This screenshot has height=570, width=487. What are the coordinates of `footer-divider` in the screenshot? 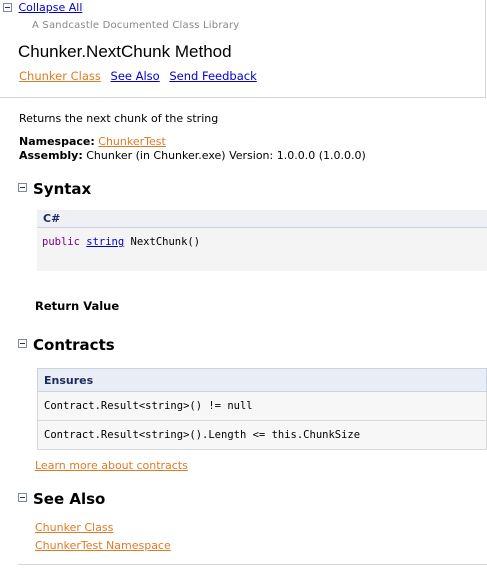 It's located at (252, 564).